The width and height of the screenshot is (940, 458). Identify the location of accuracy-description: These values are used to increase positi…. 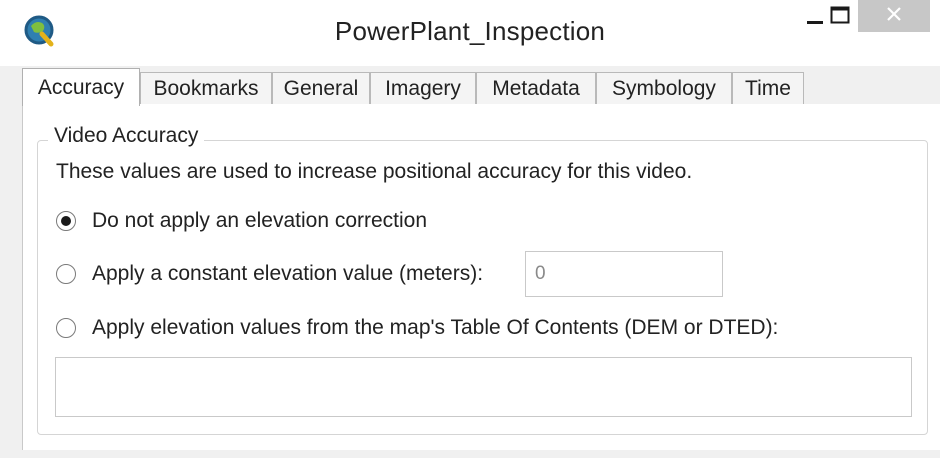
(374, 171).